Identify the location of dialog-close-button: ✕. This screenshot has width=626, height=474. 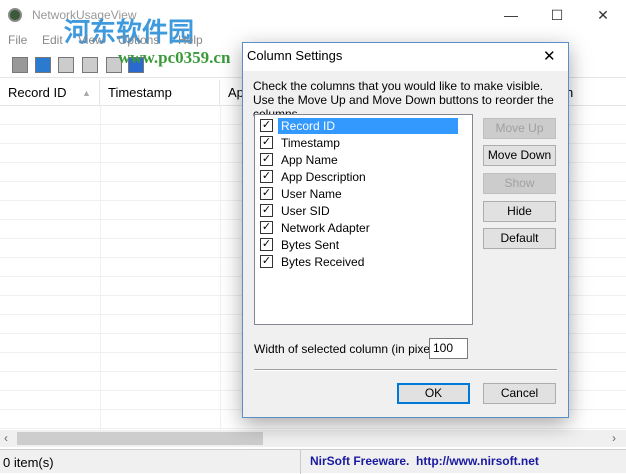
(549, 56).